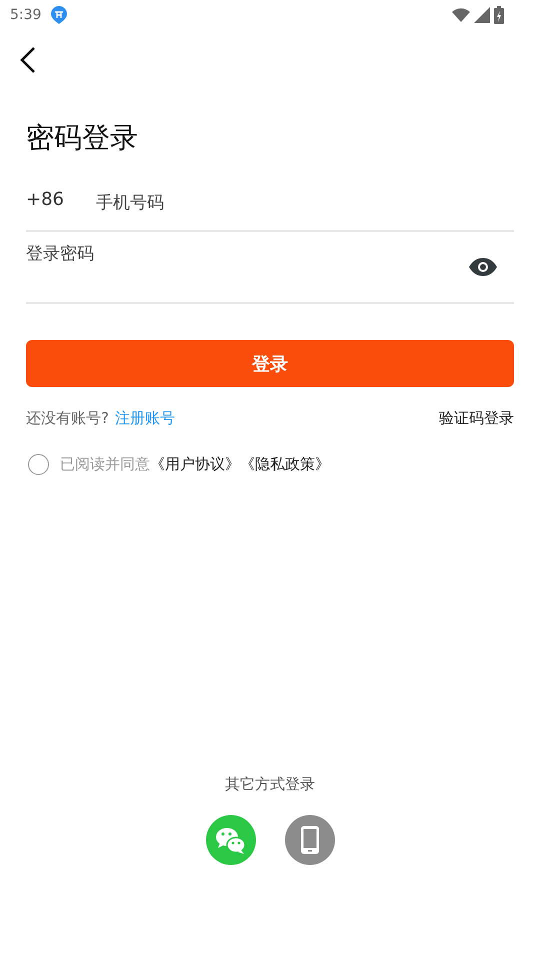 This screenshot has height=960, width=540. I want to click on other-methods-label: 其它方式登录, so click(270, 784).